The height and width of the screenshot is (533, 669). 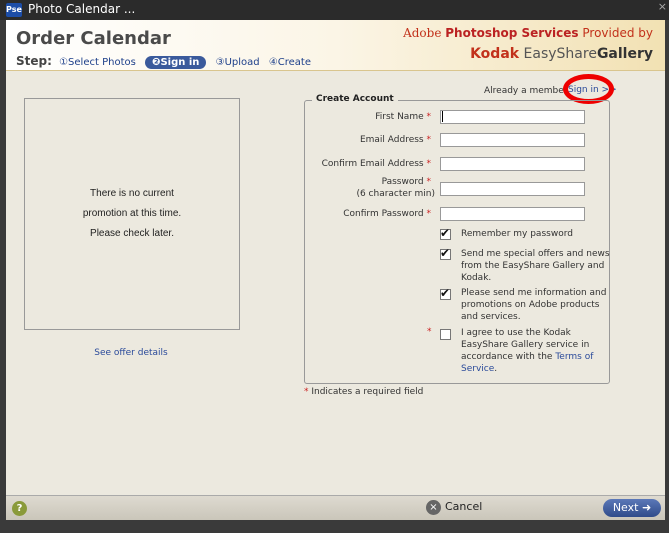 I want to click on first-name-input, so click(x=512, y=117).